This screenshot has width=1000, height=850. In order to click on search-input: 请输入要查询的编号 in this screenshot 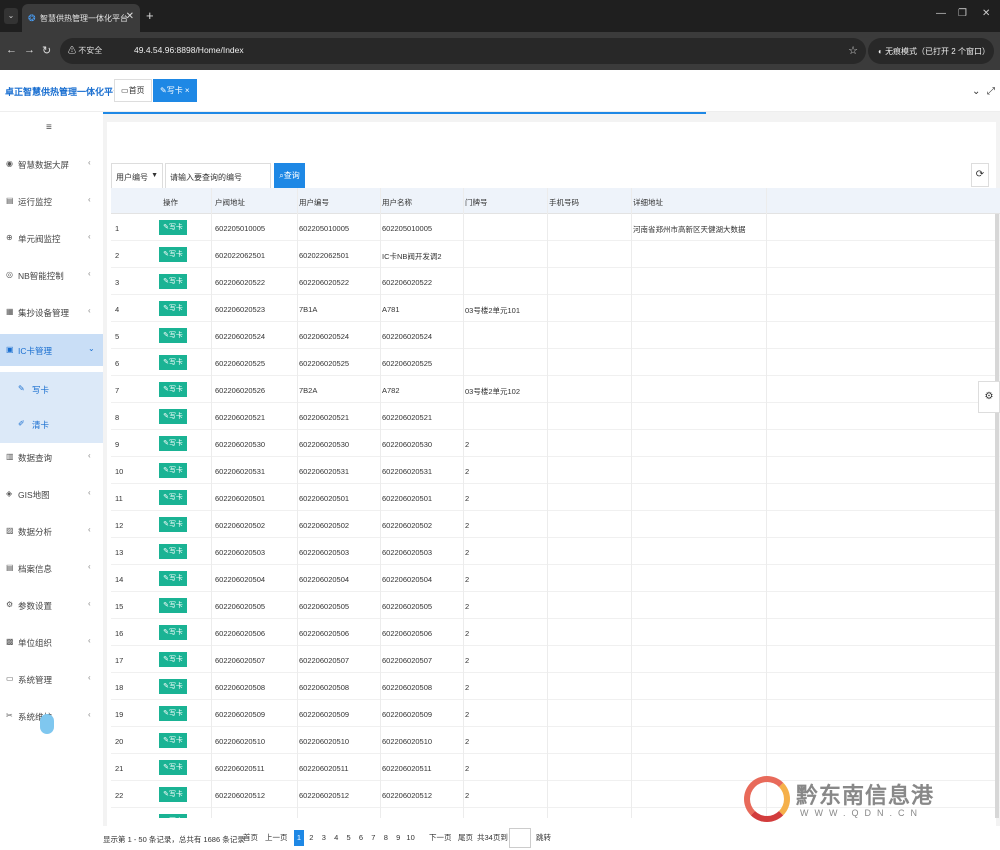, I will do `click(218, 176)`.